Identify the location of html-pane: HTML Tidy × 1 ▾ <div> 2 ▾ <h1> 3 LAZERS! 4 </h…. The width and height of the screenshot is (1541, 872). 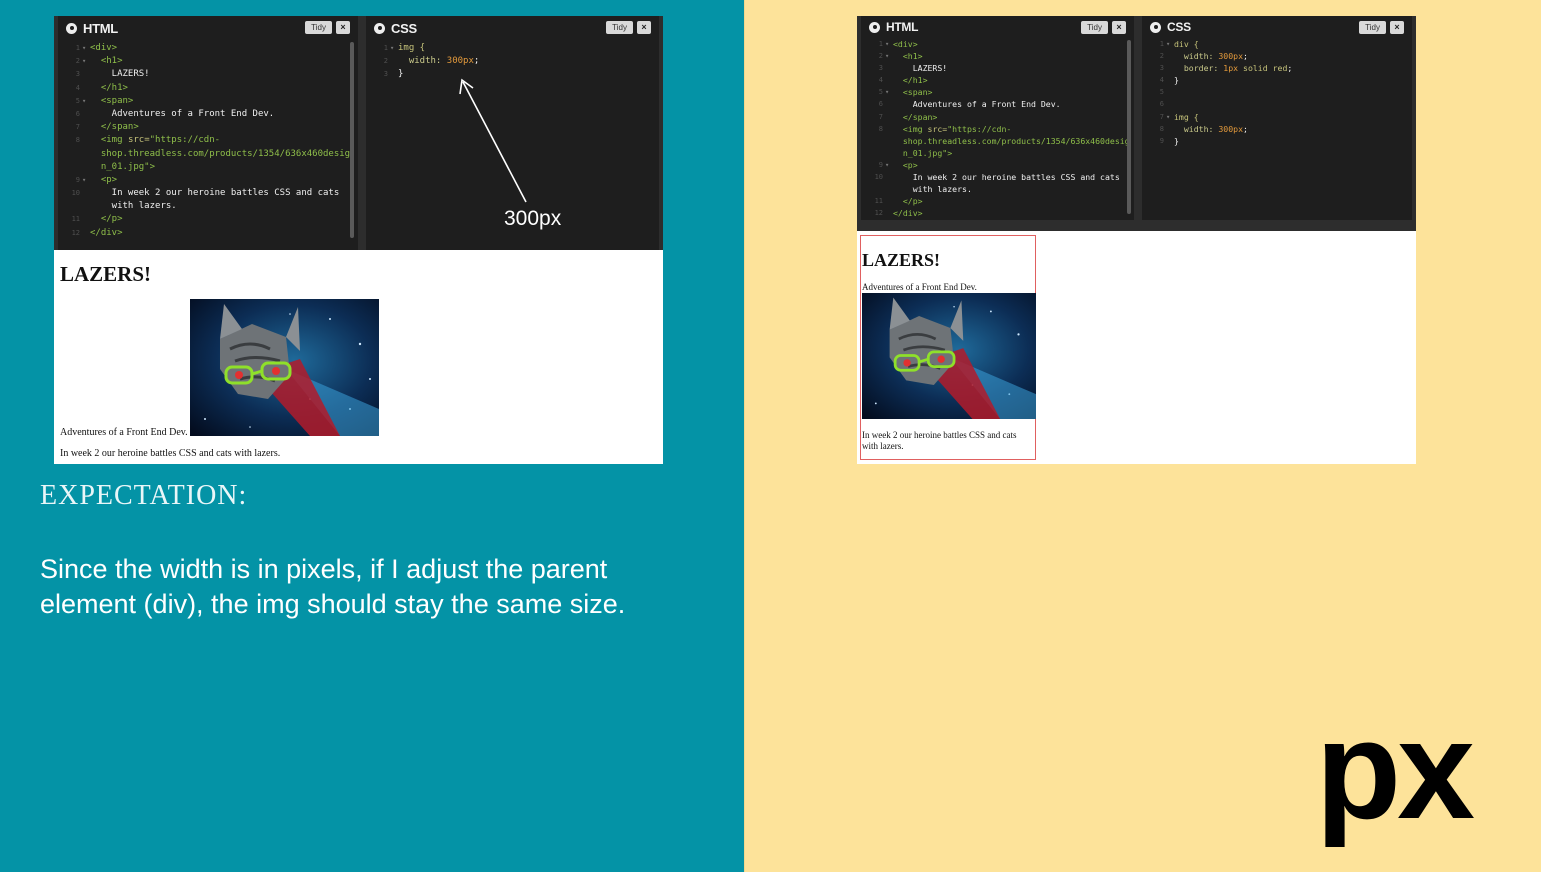
(208, 133).